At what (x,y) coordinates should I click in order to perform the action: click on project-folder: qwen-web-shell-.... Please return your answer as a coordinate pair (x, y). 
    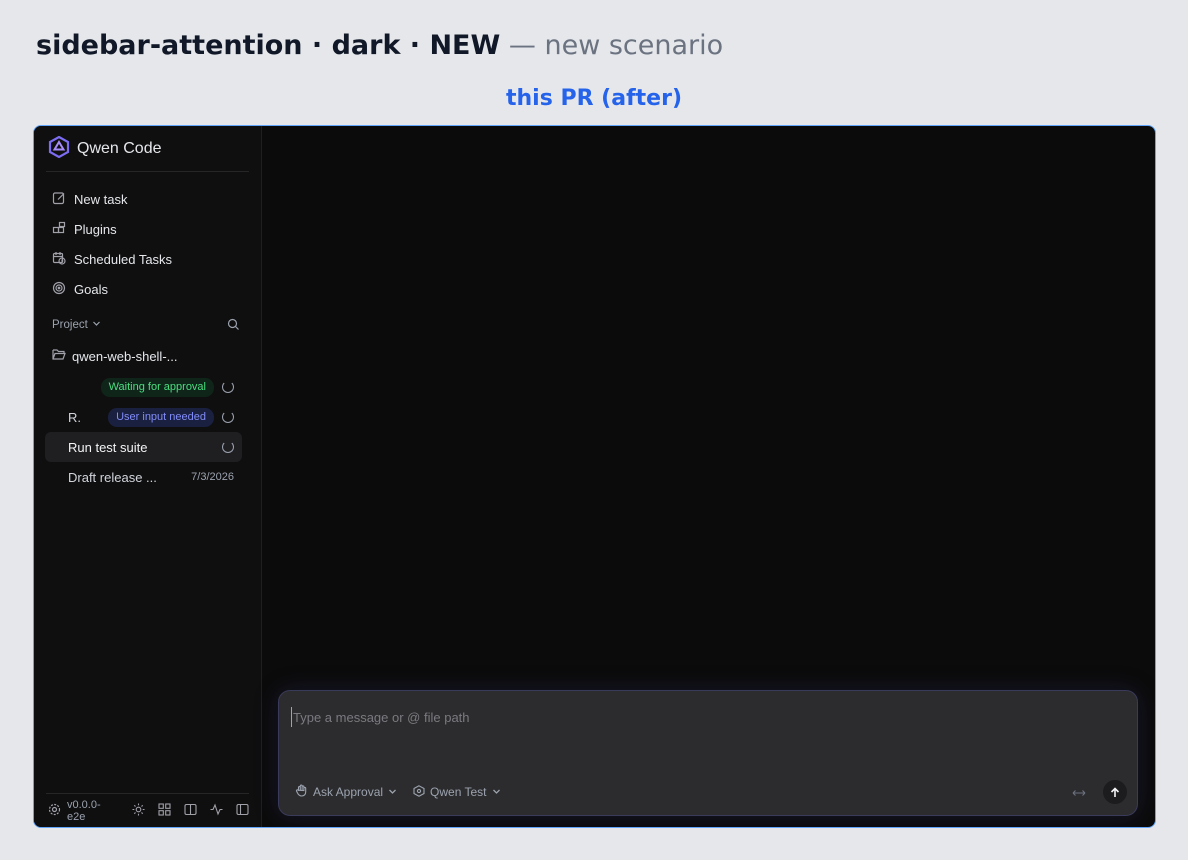
    Looking at the image, I should click on (115, 356).